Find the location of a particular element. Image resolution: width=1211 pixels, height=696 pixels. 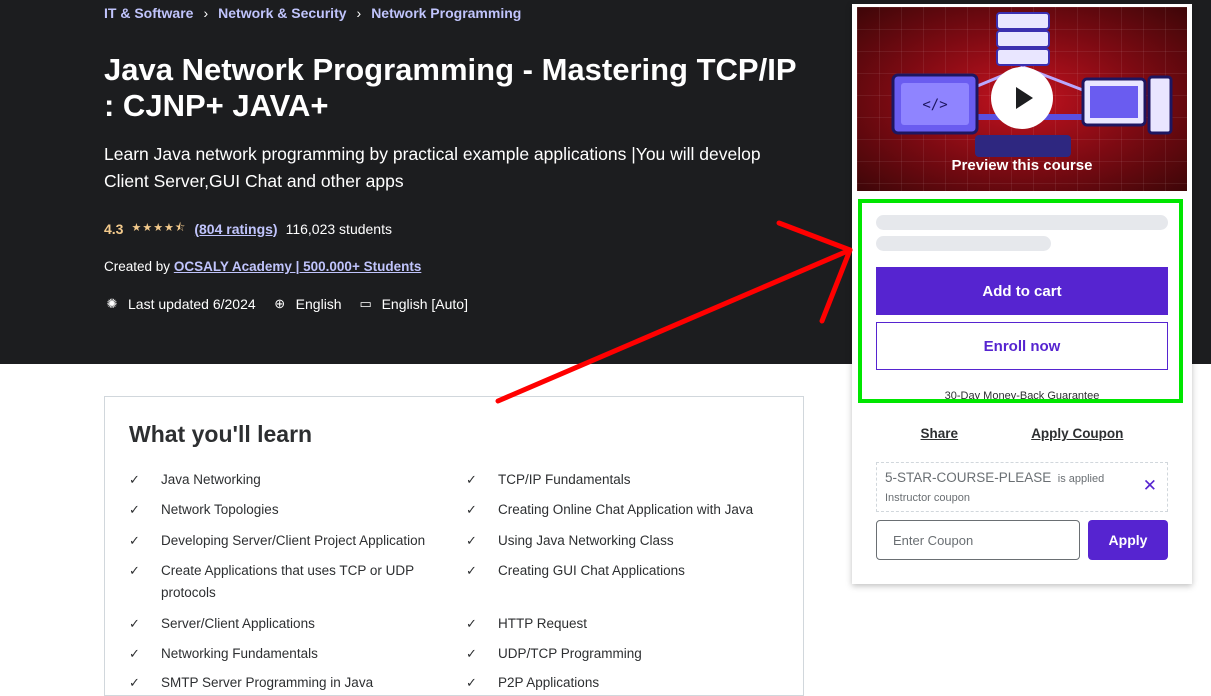

star-rating-icon: ★★★★⯪ is located at coordinates (159, 228).